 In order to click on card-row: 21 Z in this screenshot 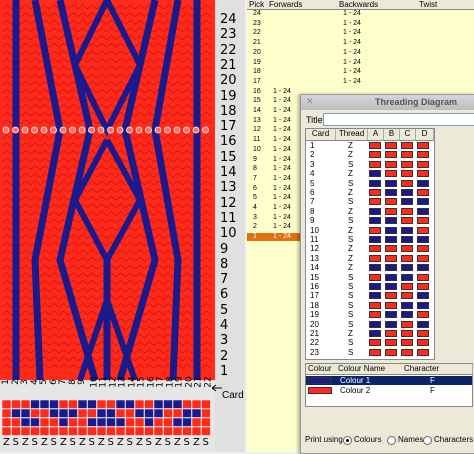, I will do `click(370, 333)`.